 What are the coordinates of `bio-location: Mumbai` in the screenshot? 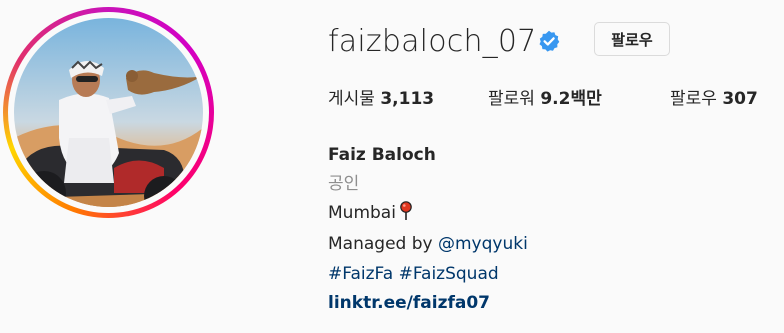 It's located at (370, 214).